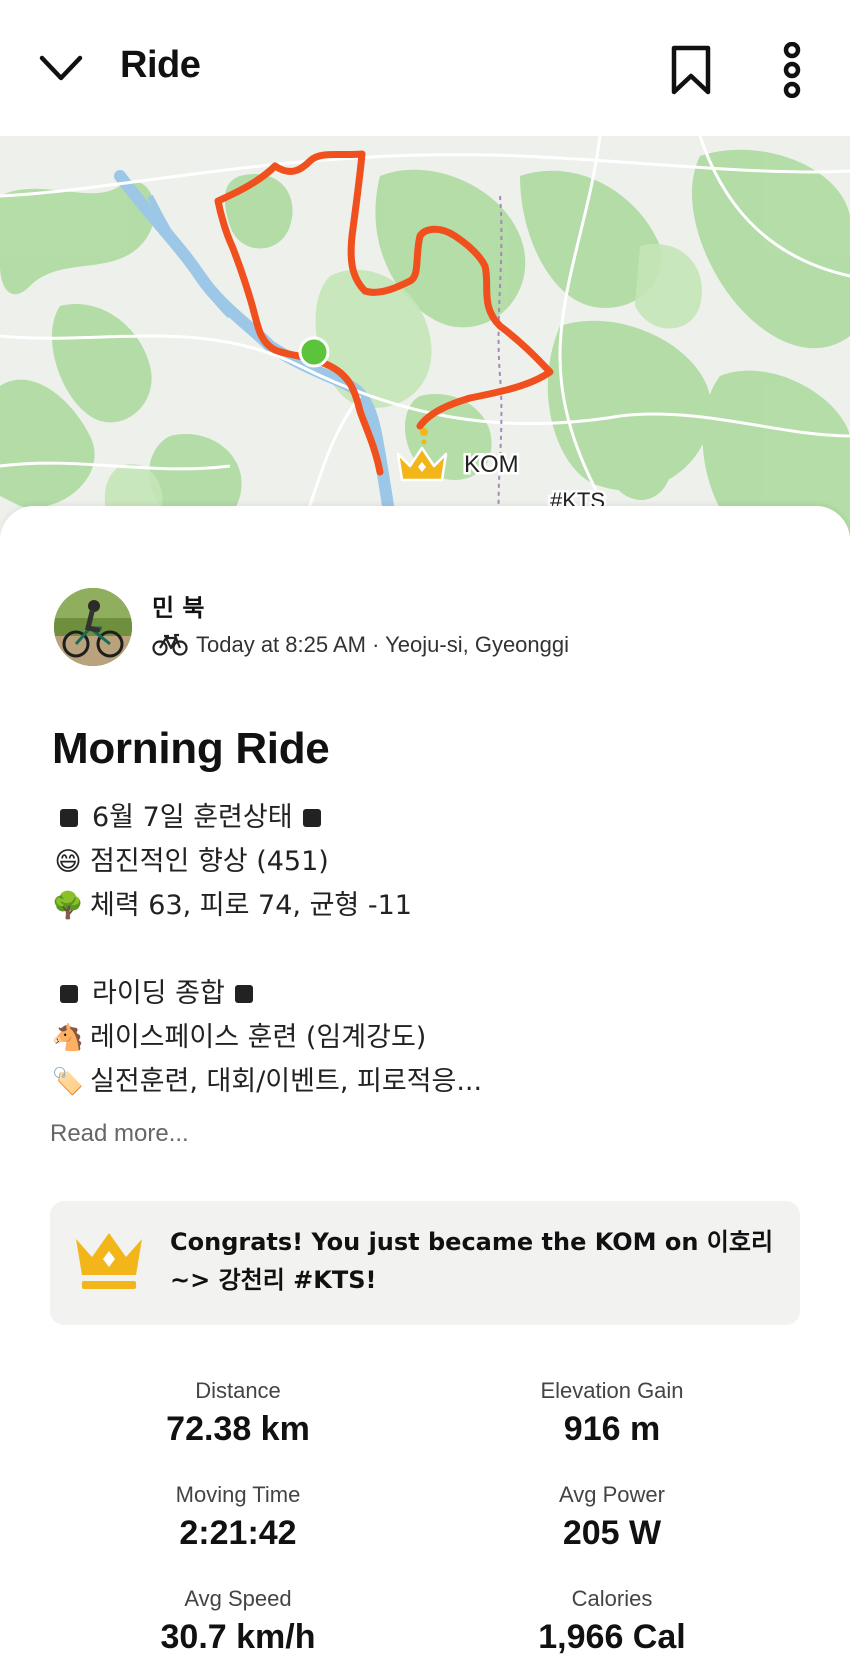 The height and width of the screenshot is (1658, 850). What do you see at coordinates (68, 1082) in the screenshot?
I see `label-tag-icon: 🏷️` at bounding box center [68, 1082].